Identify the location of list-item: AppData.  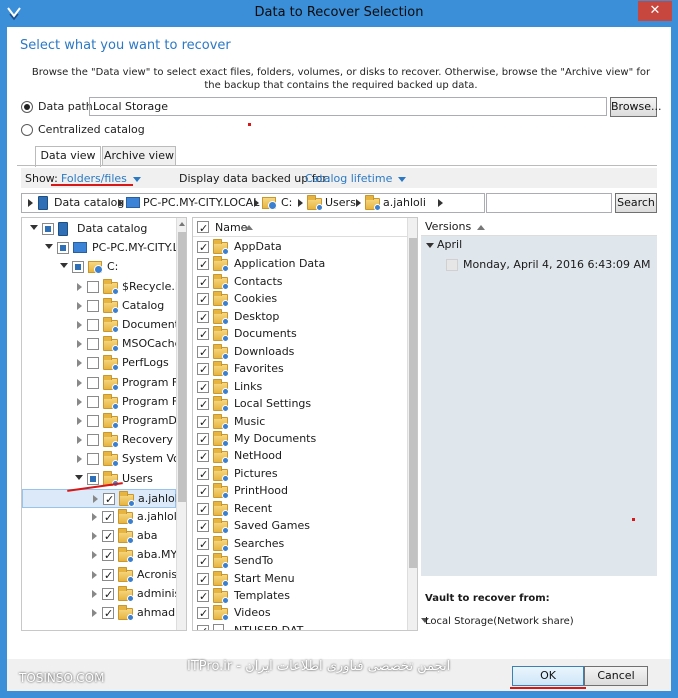
(300, 247).